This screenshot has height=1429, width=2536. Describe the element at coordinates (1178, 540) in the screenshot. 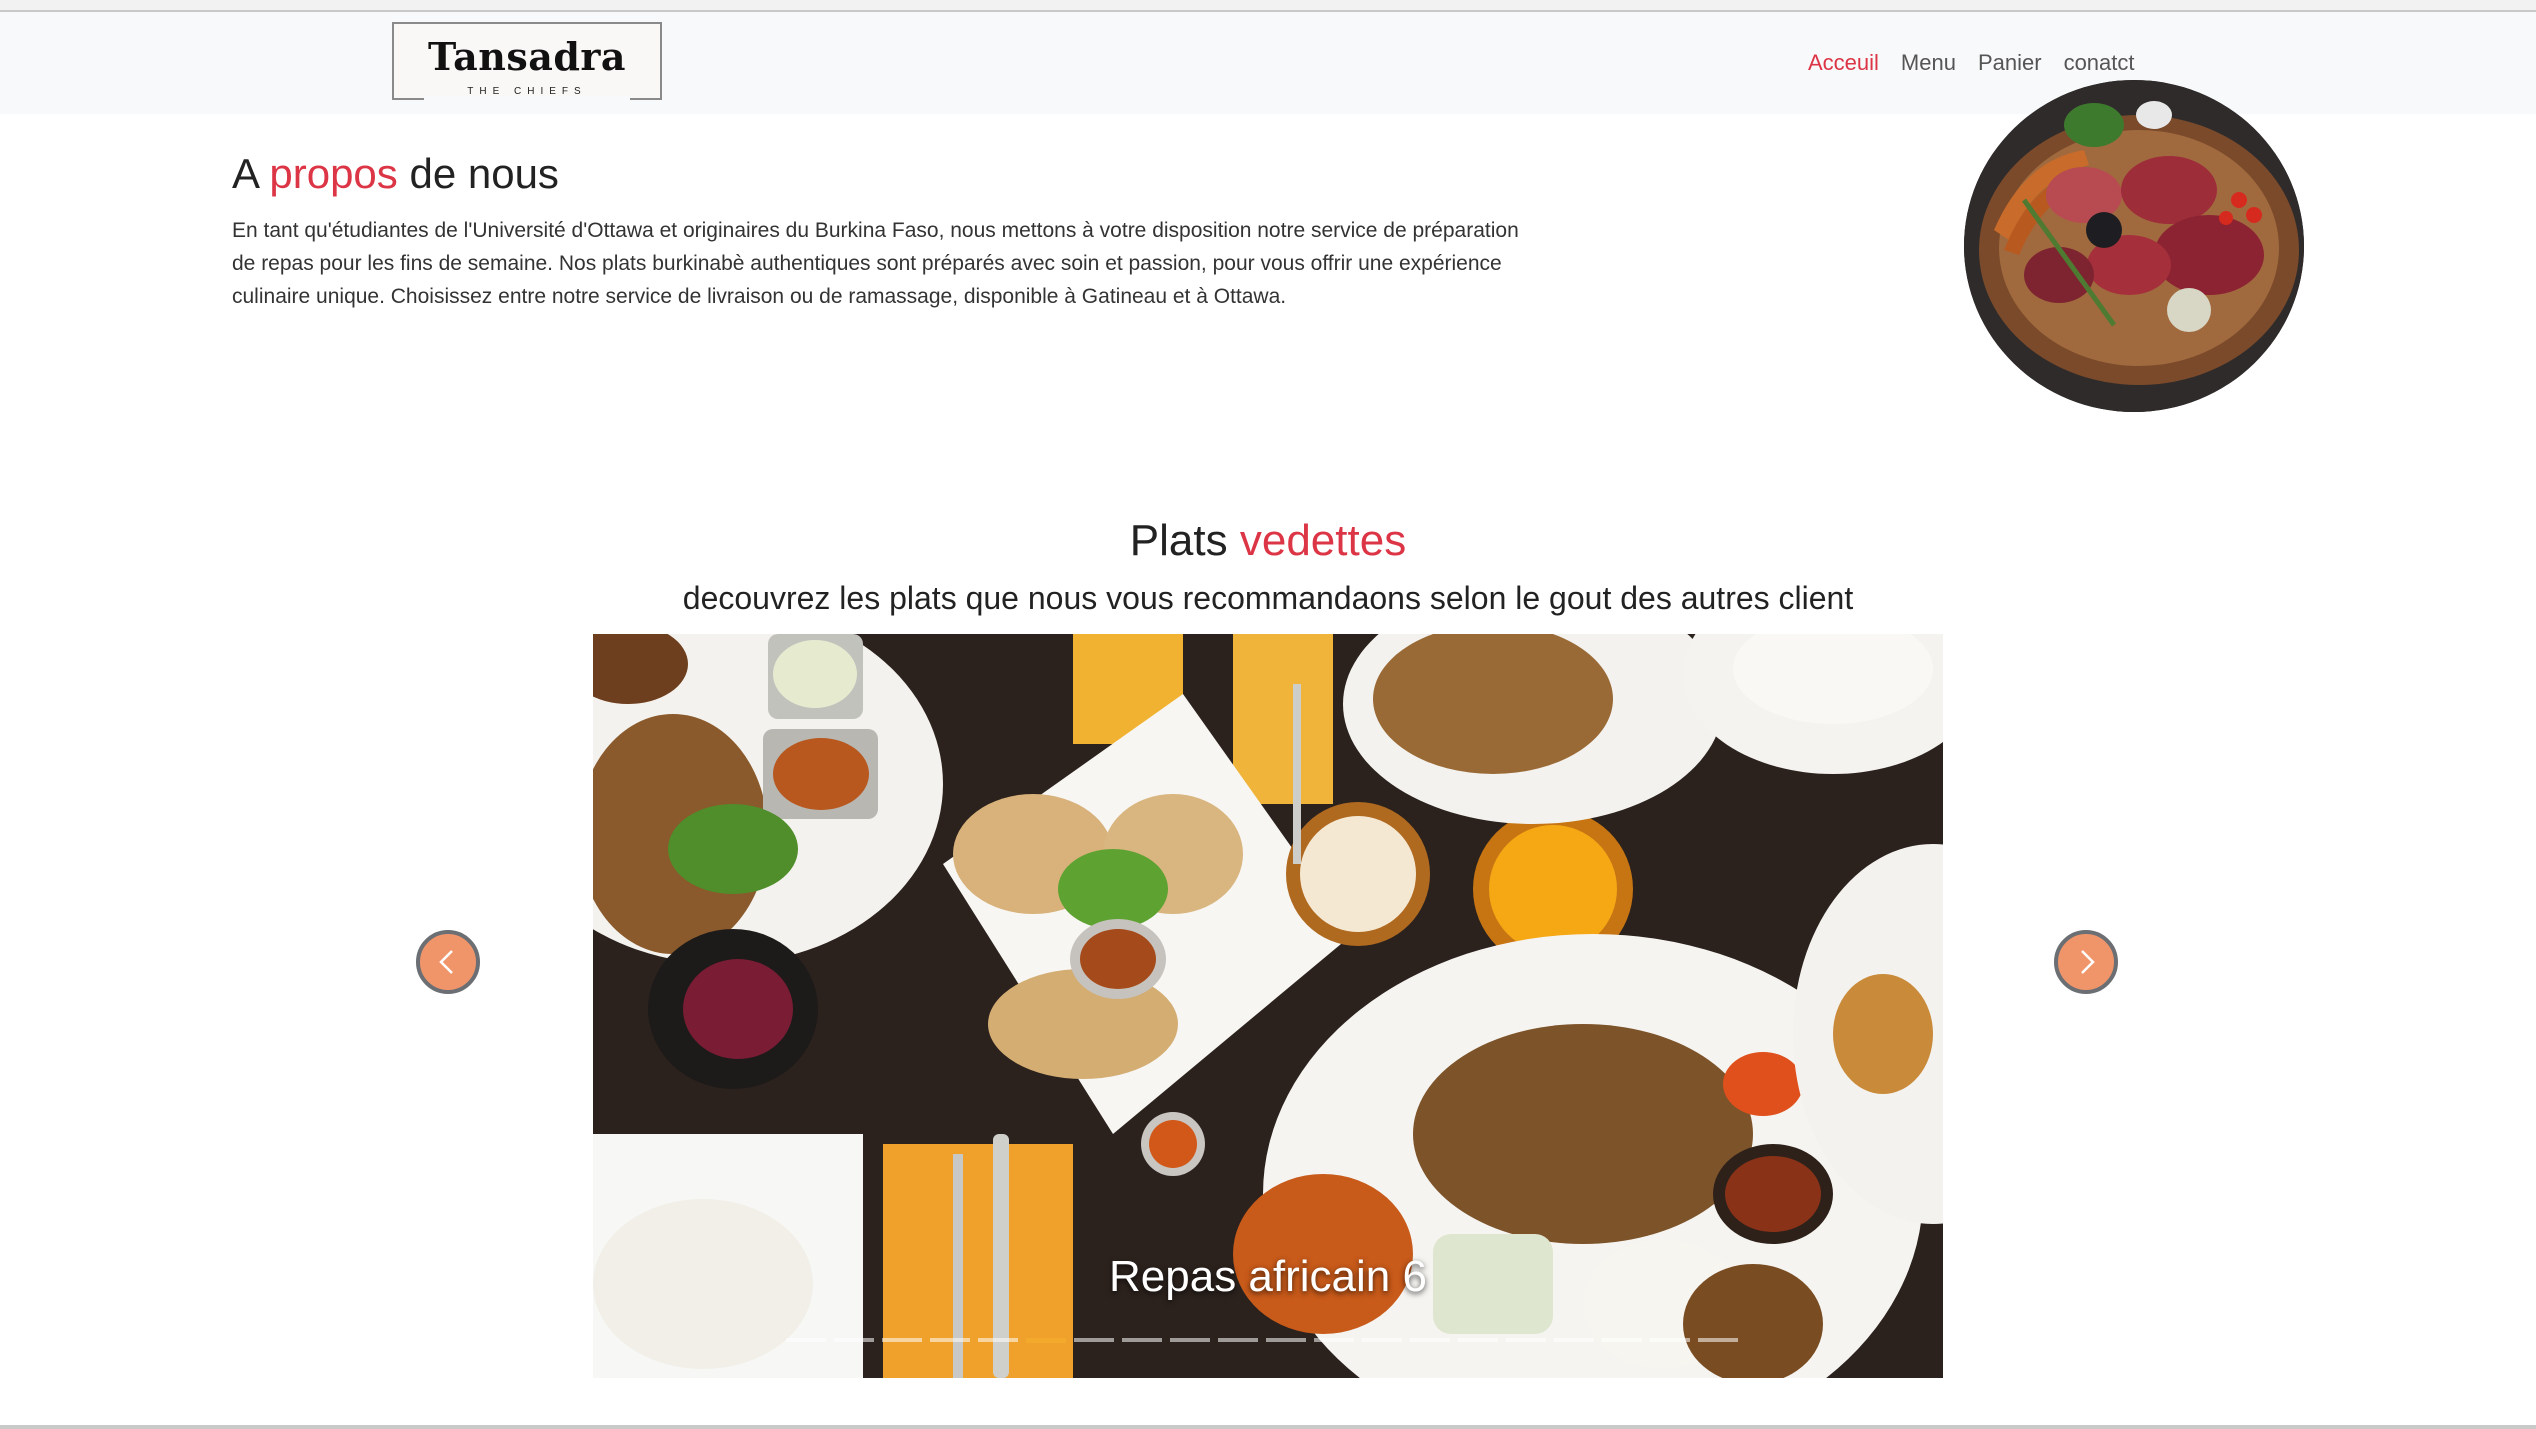

I see `featured-title-prefix: Plats` at that location.